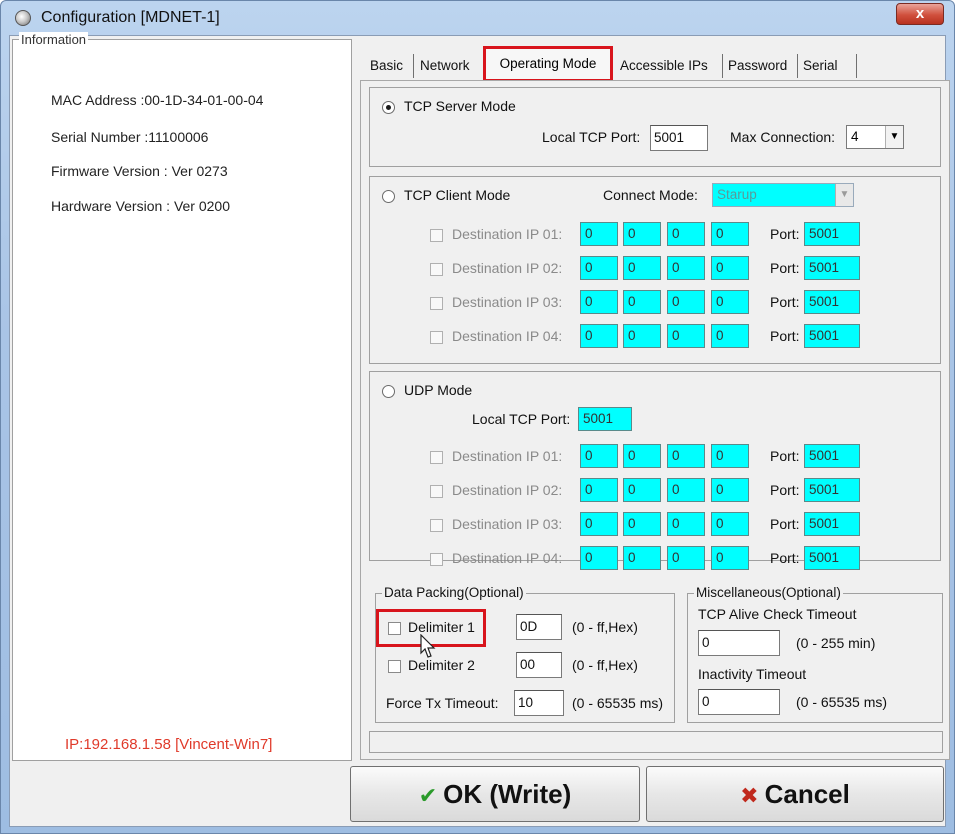 Image resolution: width=955 pixels, height=834 pixels. I want to click on tab-accessible-ips: Accessible IPs, so click(664, 66).